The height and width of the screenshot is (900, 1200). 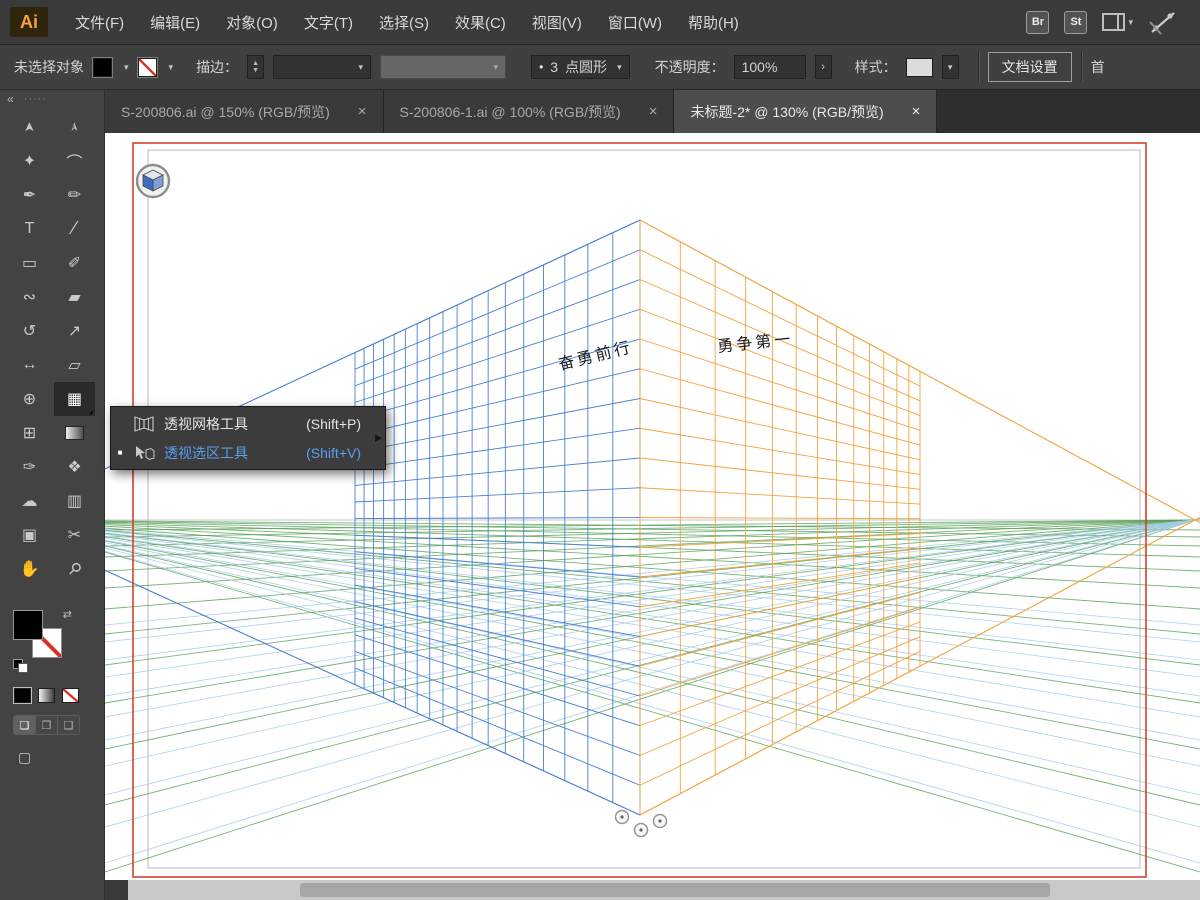 I want to click on menu-window: 窗口(W), so click(x=635, y=22).